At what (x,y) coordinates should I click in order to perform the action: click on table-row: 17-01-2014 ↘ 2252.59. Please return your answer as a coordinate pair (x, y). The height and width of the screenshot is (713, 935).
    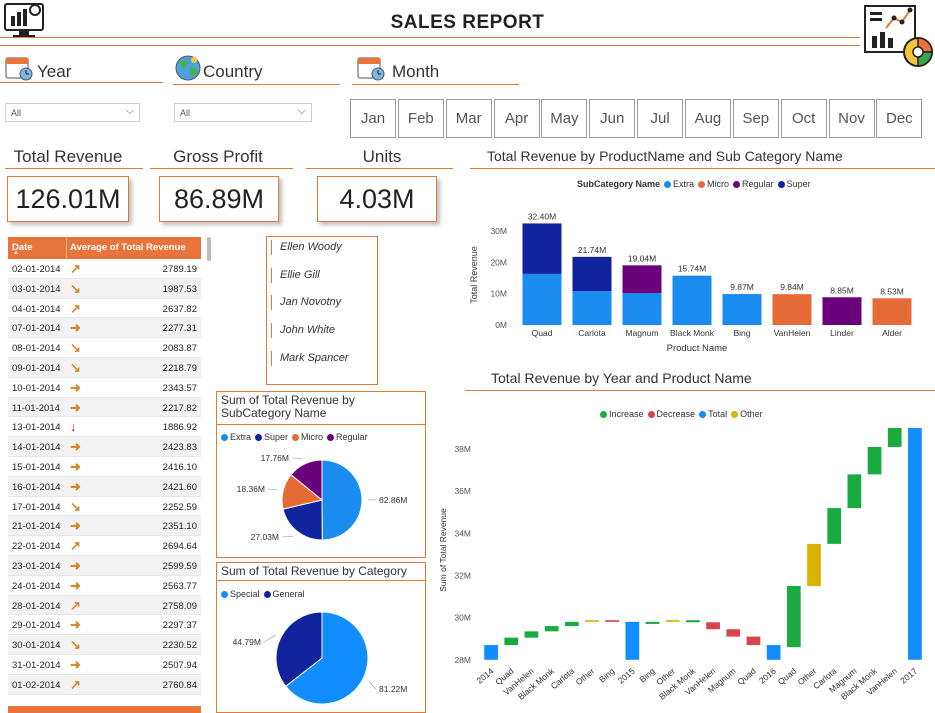
    Looking at the image, I should click on (104, 507).